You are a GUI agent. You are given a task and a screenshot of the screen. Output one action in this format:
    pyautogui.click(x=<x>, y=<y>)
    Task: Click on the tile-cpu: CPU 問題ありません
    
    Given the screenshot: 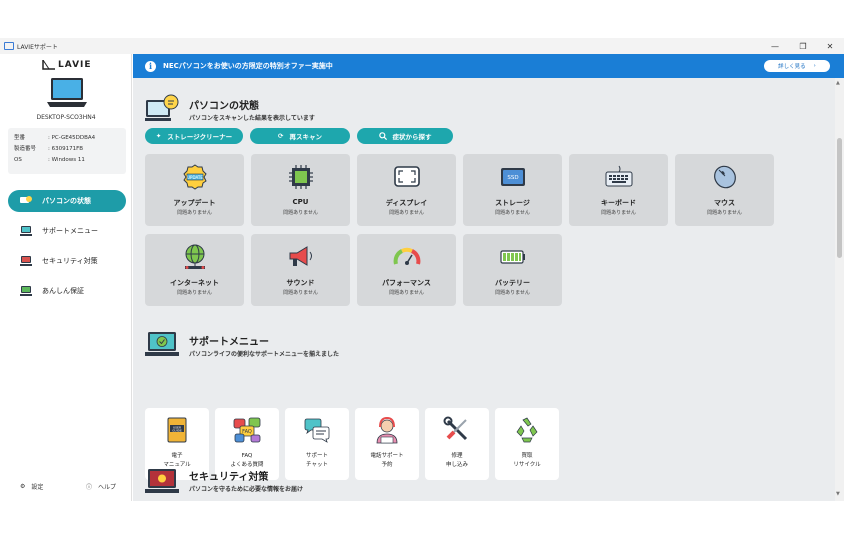 What is the action you would take?
    pyautogui.click(x=300, y=190)
    